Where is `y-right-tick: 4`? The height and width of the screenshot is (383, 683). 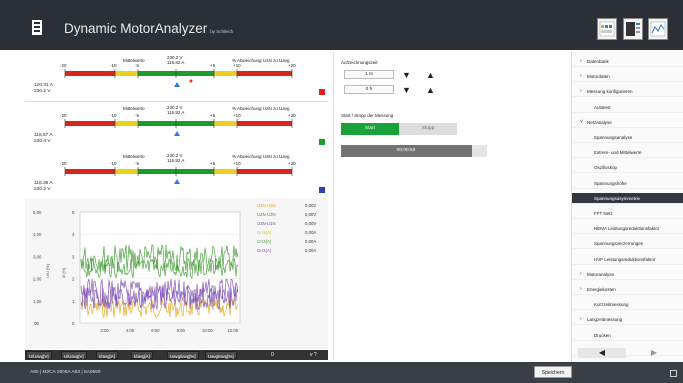 y-right-tick: 4 is located at coordinates (73, 234).